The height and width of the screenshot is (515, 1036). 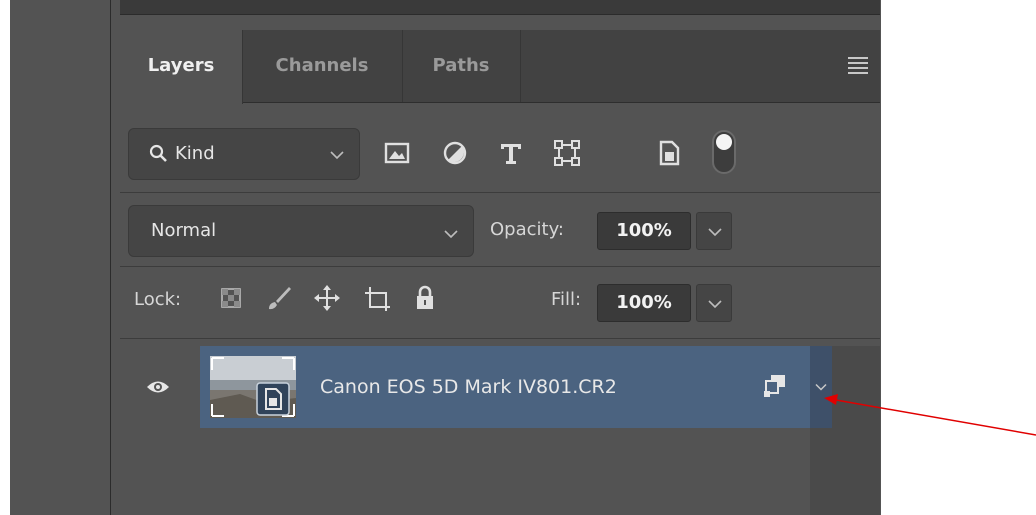 I want to click on annotation-arrow, so click(x=930, y=415).